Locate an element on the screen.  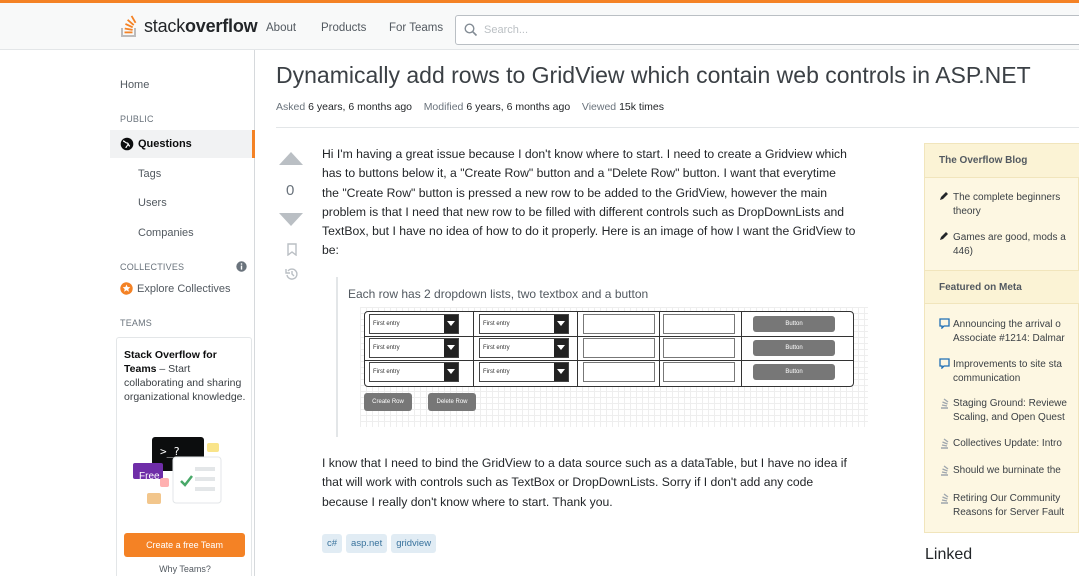
meta-item: Should we burninate the is located at coordinates (1009, 472).